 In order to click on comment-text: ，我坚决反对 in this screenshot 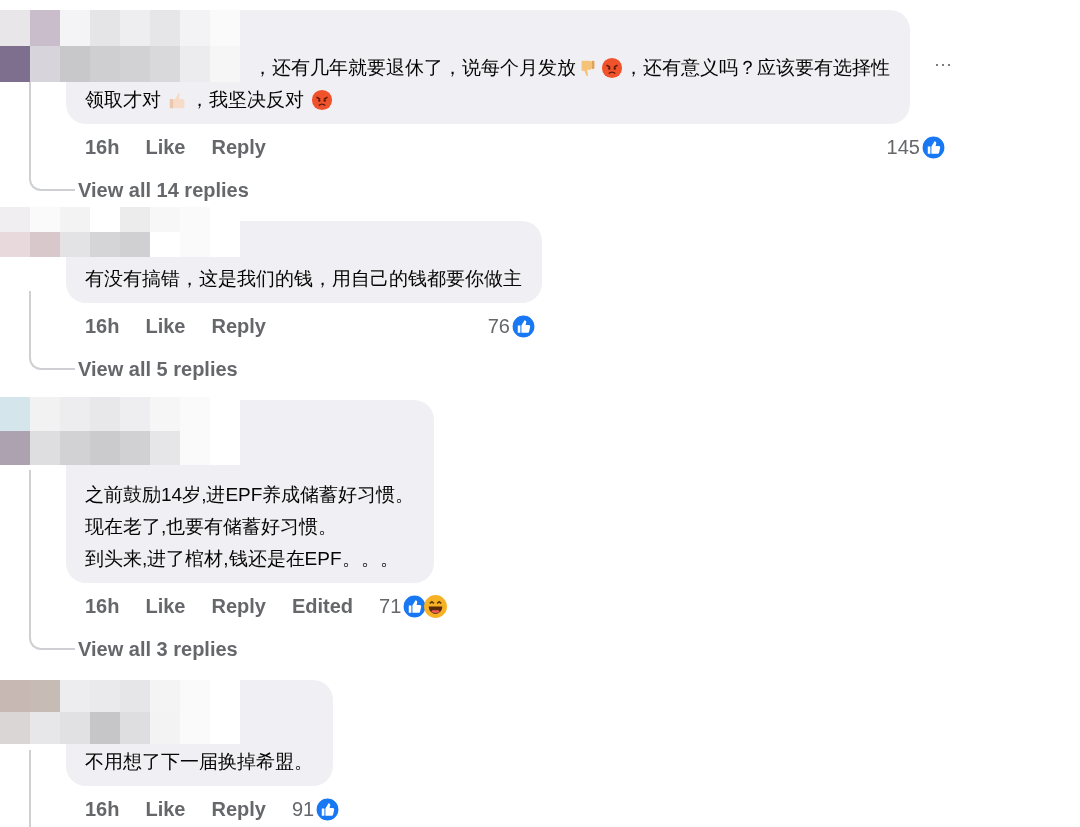, I will do `click(248, 100)`.